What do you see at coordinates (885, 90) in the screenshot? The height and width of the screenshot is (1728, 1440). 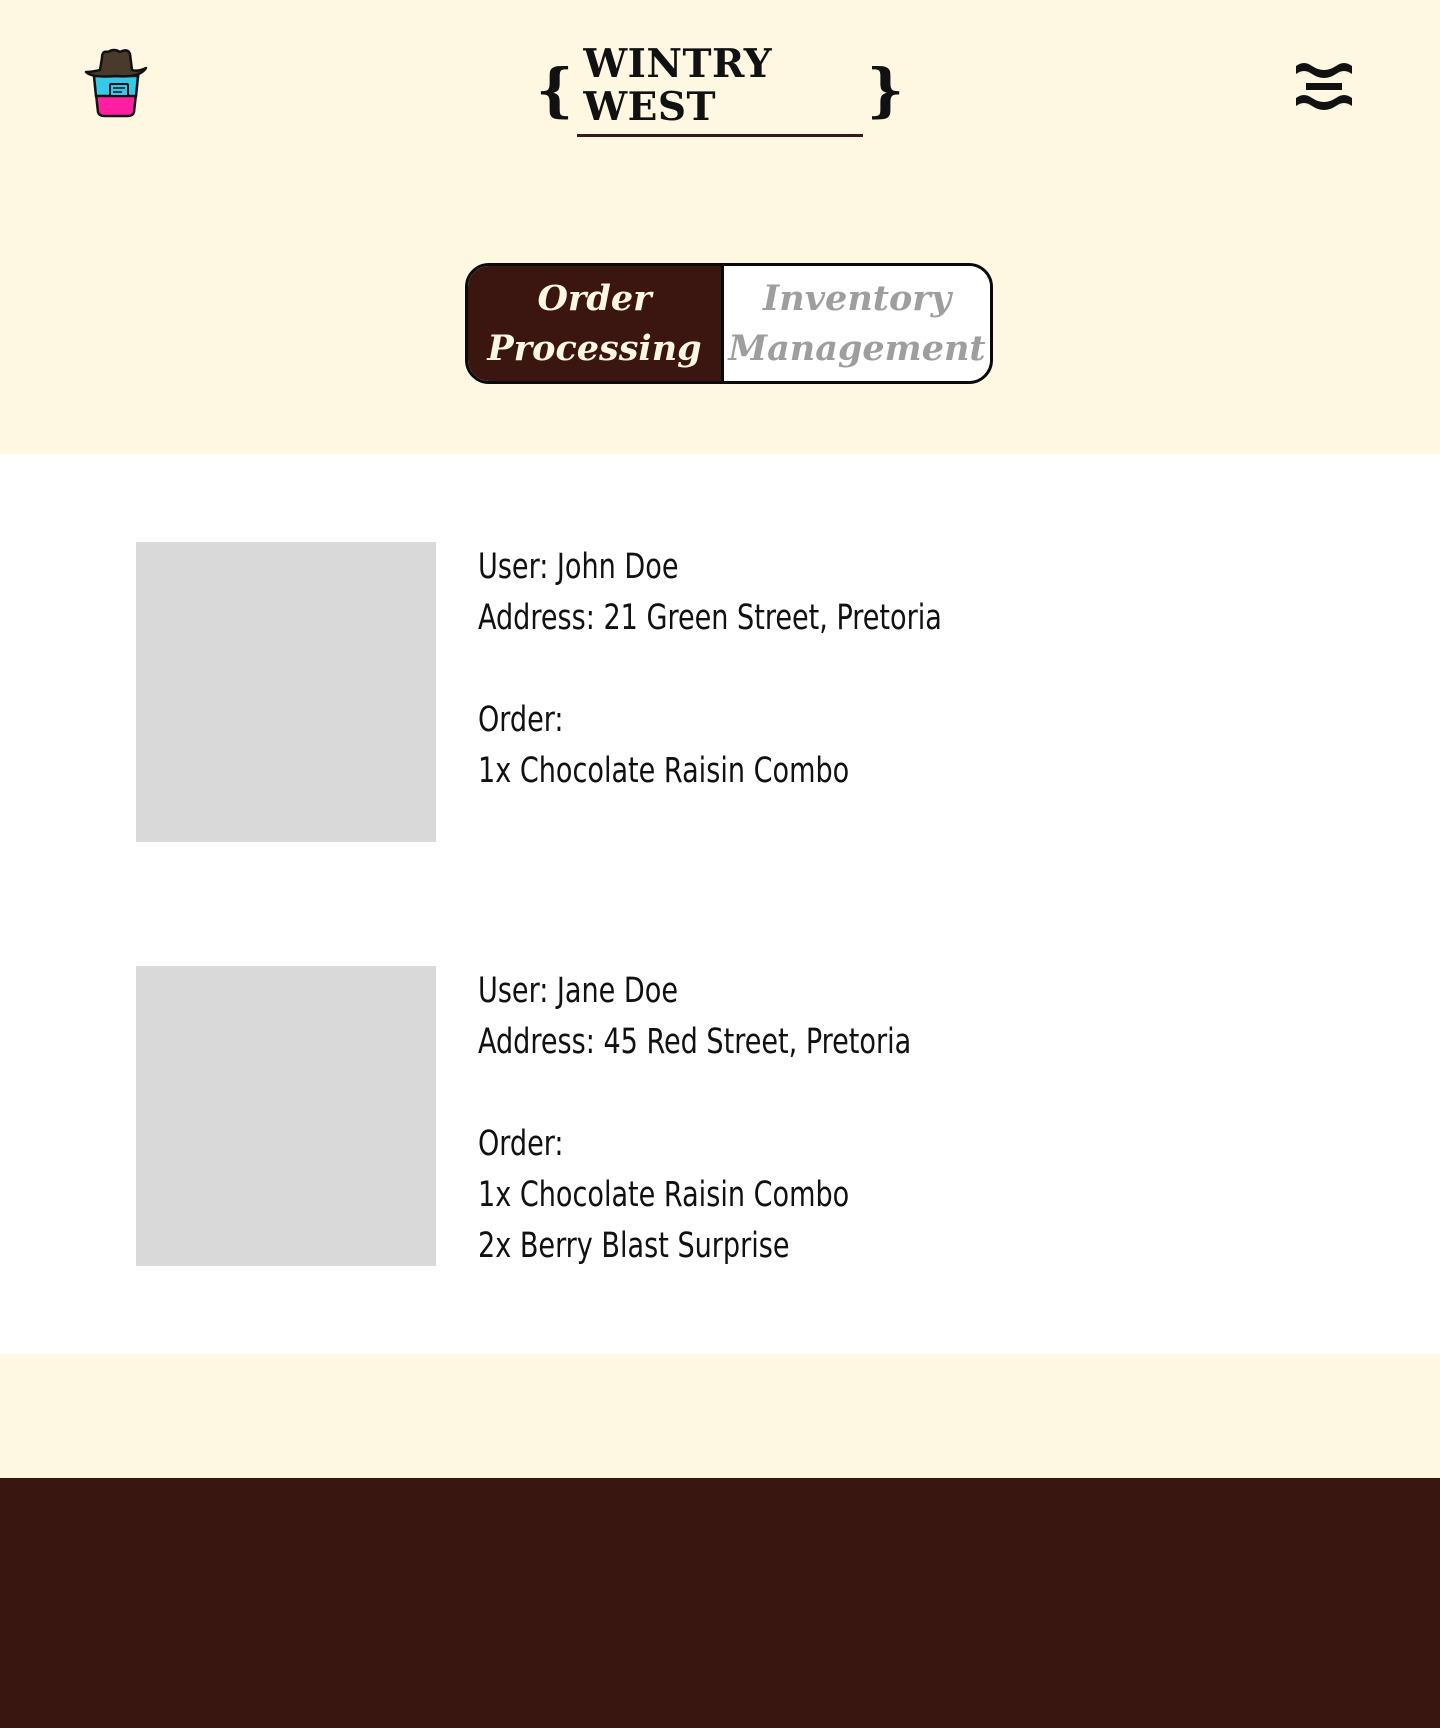 I see `brand-right-brace: }` at bounding box center [885, 90].